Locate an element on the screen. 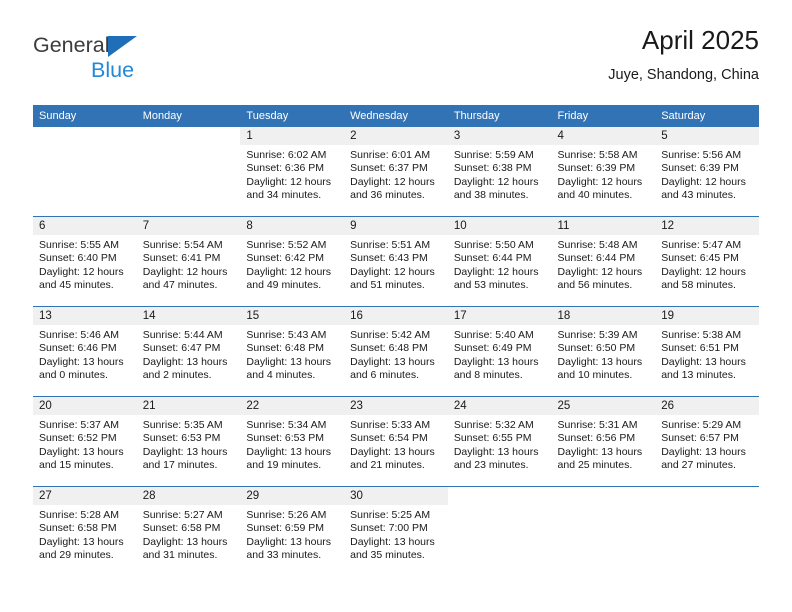  sunset-time: Sunset: 6:52 PM is located at coordinates (78, 438).